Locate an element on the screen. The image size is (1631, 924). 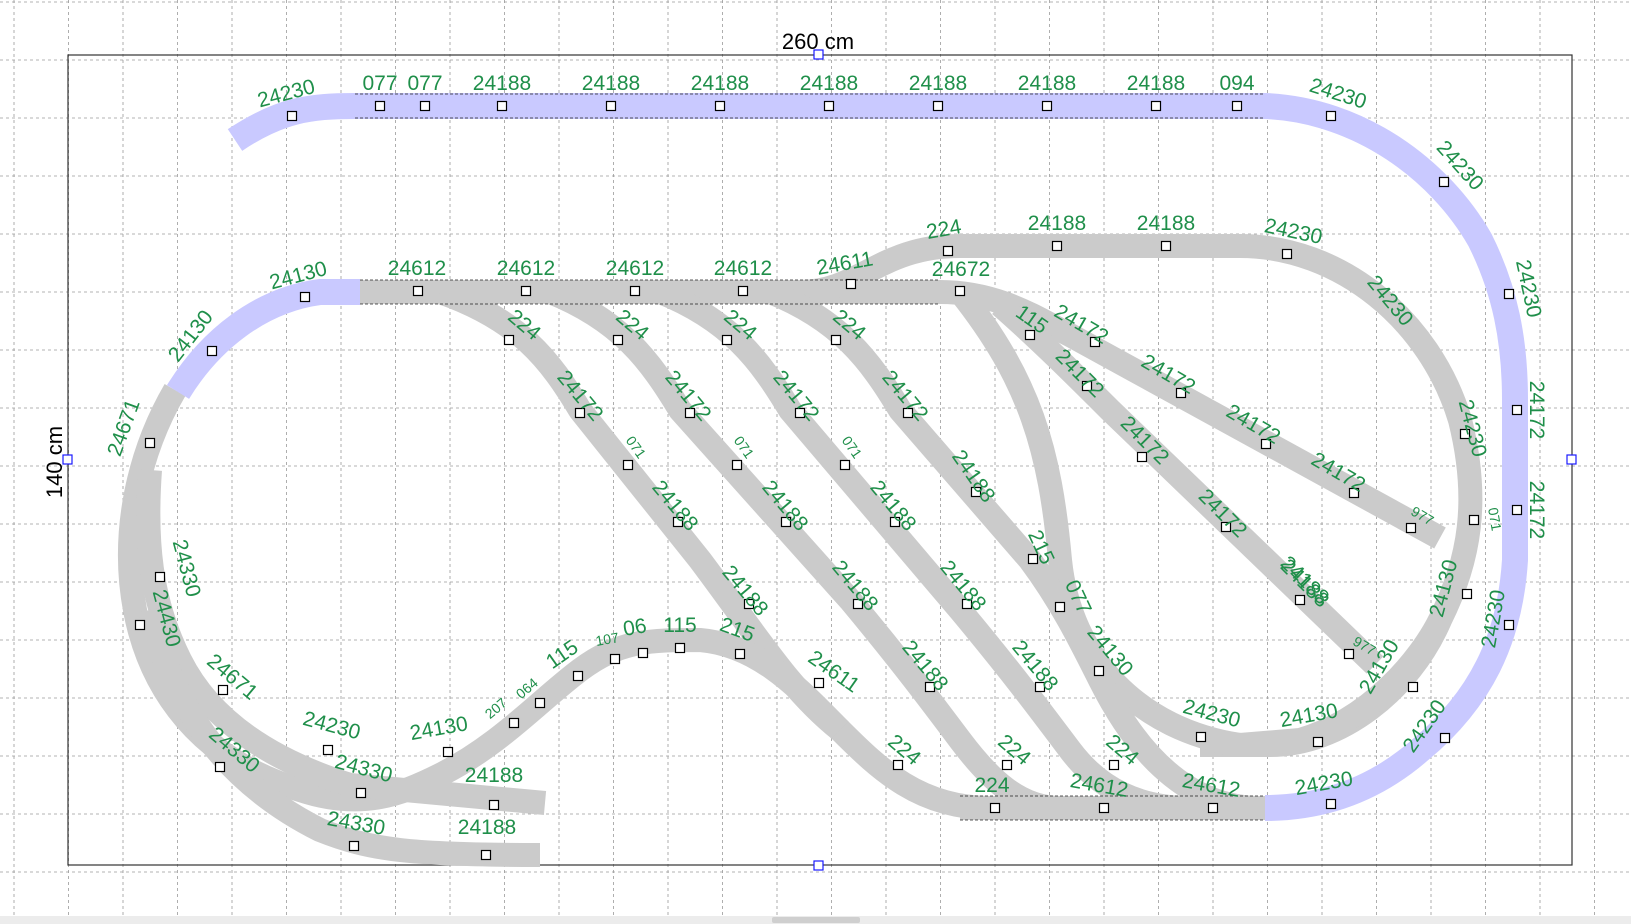
track-label-lower-curve: 115 is located at coordinates (679, 625).